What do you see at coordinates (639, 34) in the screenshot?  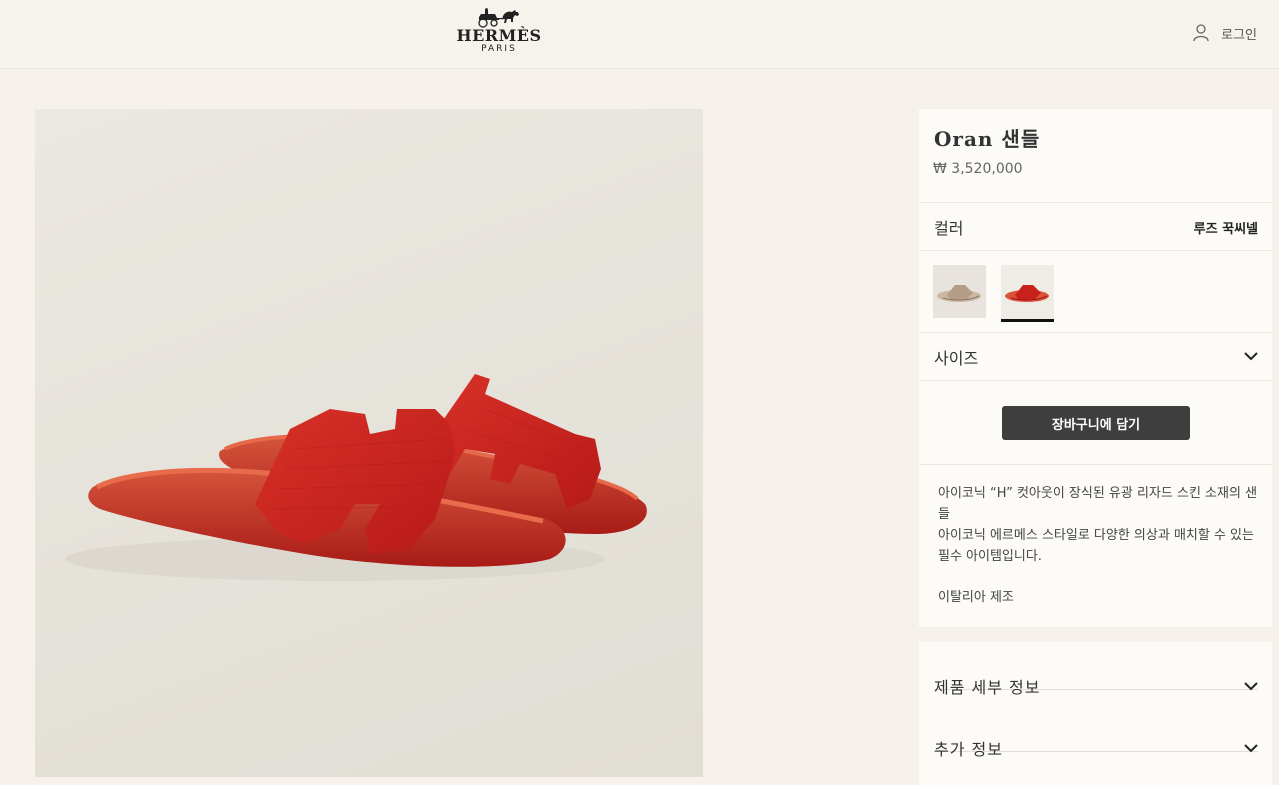 I see `site-header: HERMÈS PARIS 로그인` at bounding box center [639, 34].